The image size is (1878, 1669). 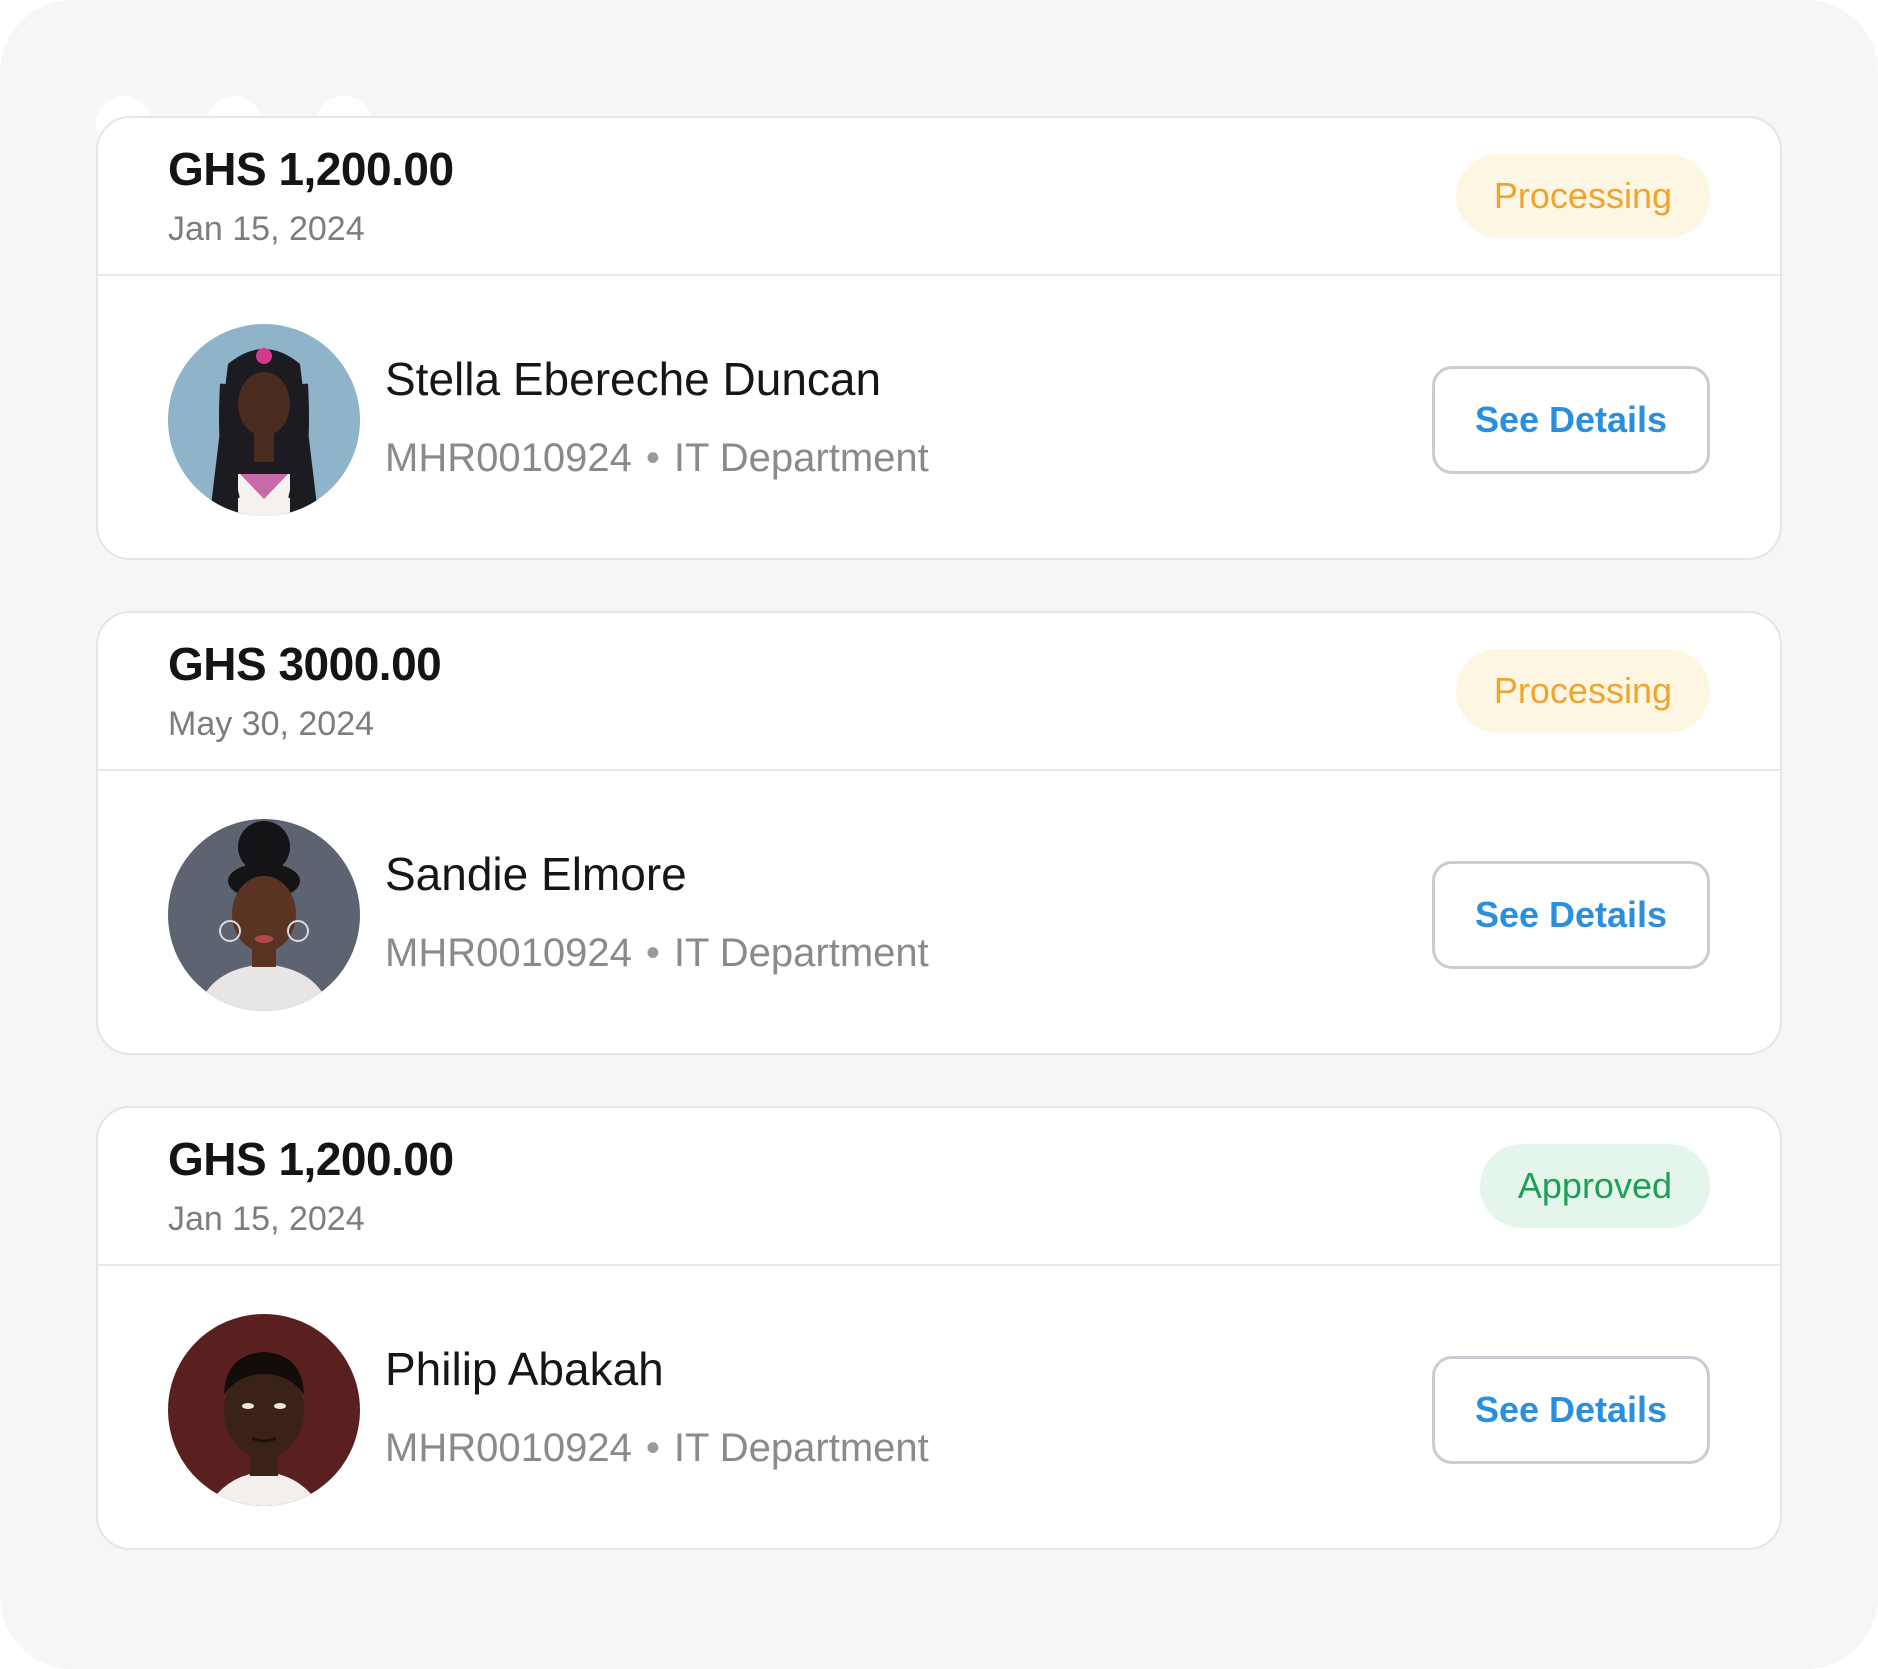 What do you see at coordinates (536, 874) in the screenshot?
I see `employee-name: Sandie Elmore` at bounding box center [536, 874].